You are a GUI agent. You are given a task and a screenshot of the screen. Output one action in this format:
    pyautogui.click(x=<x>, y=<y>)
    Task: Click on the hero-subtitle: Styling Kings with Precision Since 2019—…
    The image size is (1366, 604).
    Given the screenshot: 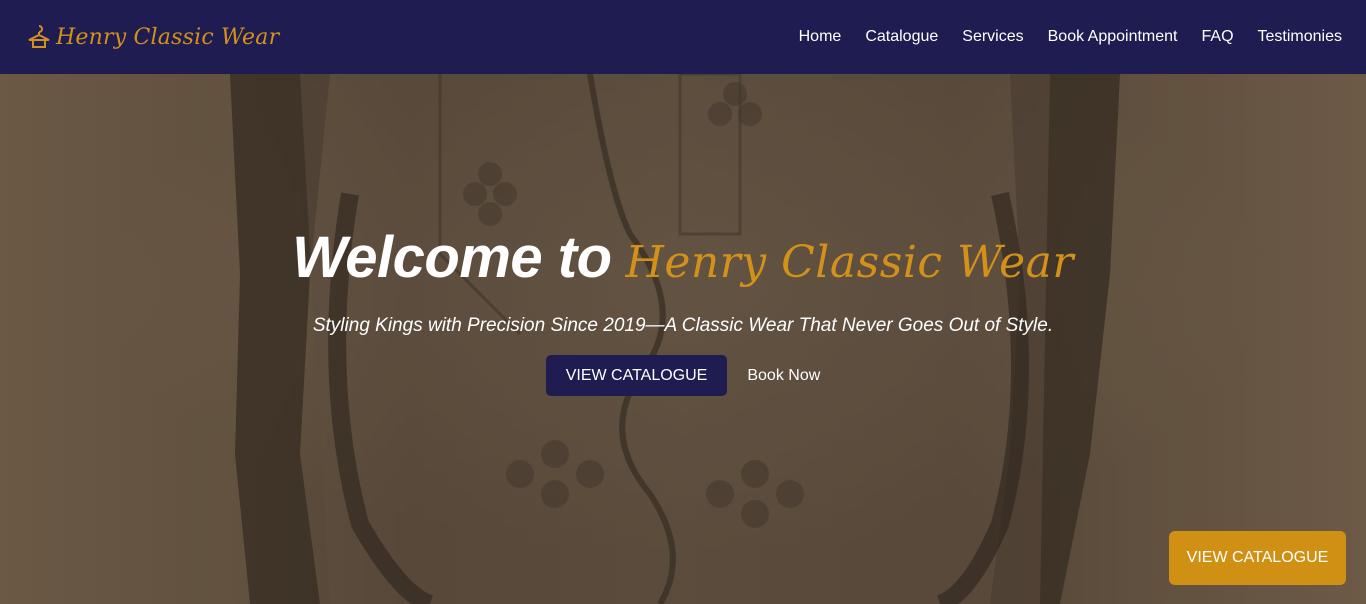 What is the action you would take?
    pyautogui.click(x=683, y=325)
    